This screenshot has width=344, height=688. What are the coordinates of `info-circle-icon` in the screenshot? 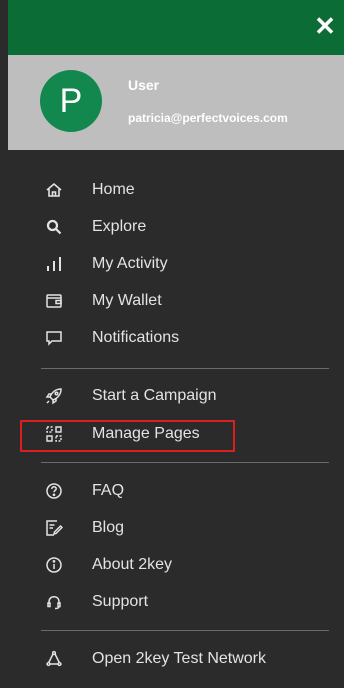 It's located at (54, 565).